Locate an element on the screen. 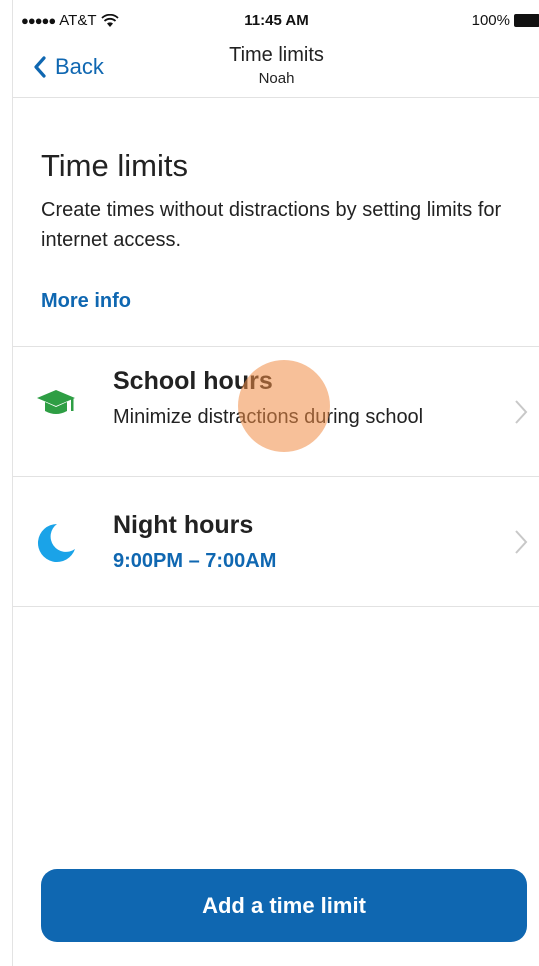  status-time: 11:45 AM is located at coordinates (276, 20).